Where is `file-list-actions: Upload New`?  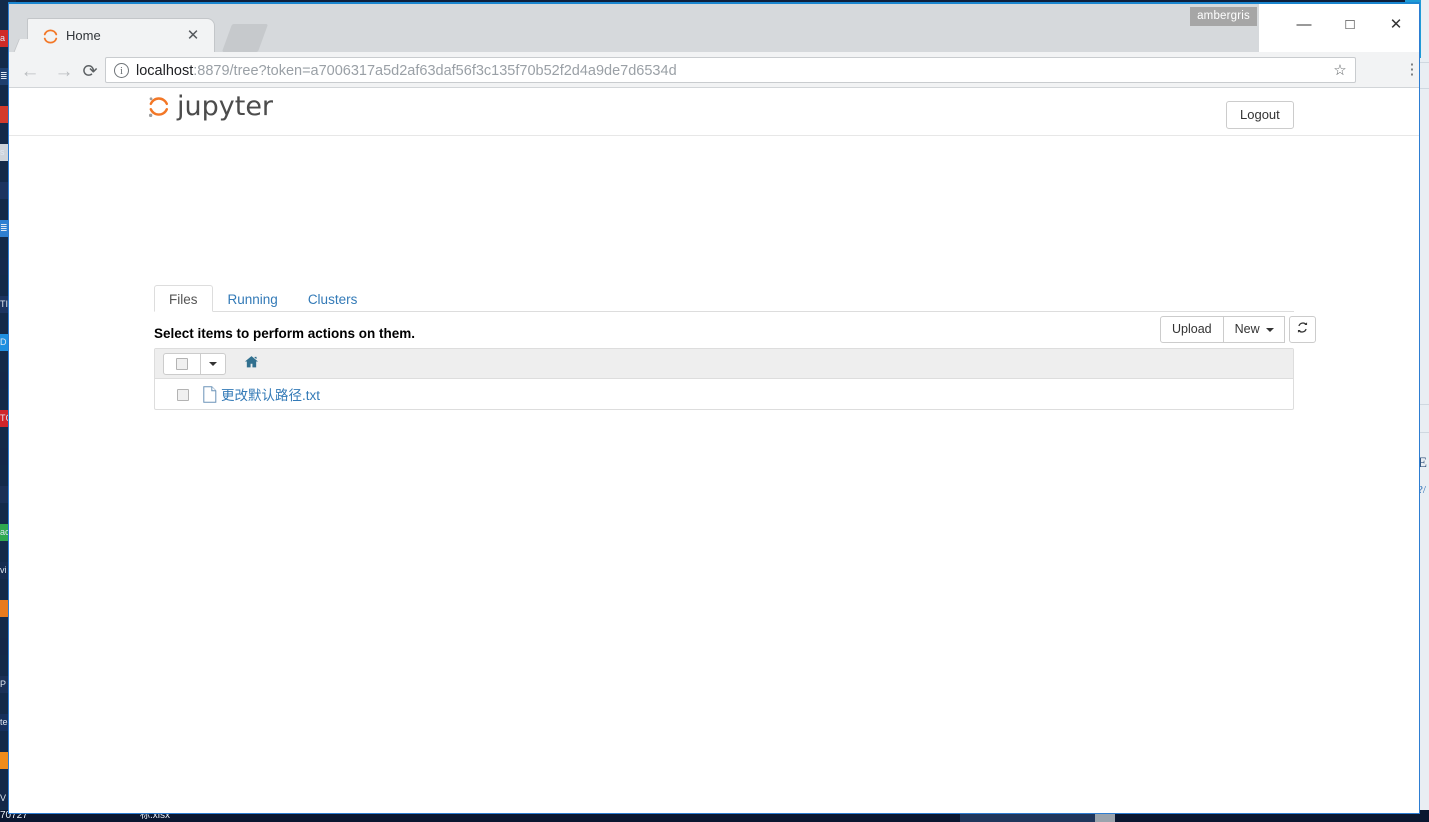
file-list-actions: Upload New is located at coordinates (1238, 329).